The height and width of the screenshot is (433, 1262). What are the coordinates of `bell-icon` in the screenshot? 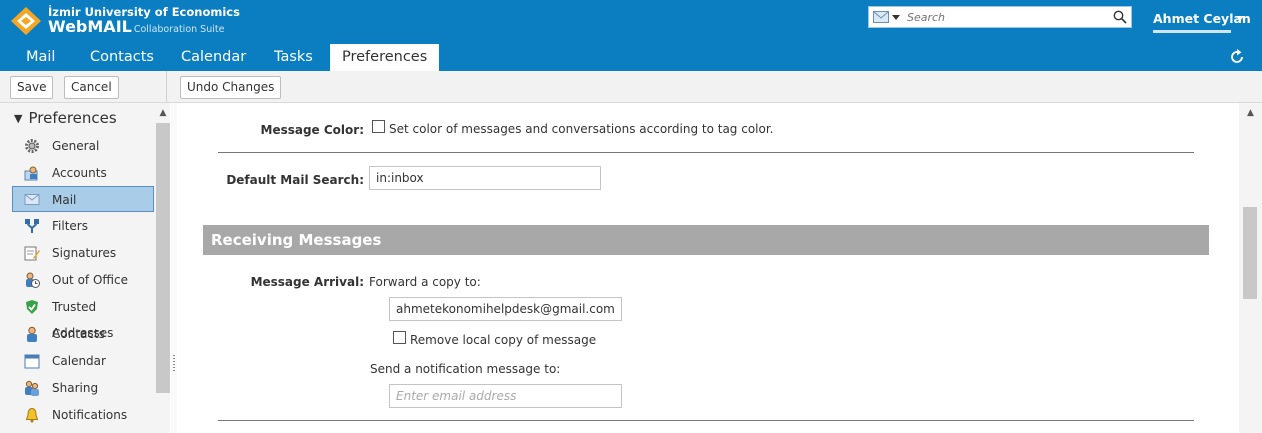 It's located at (32, 415).